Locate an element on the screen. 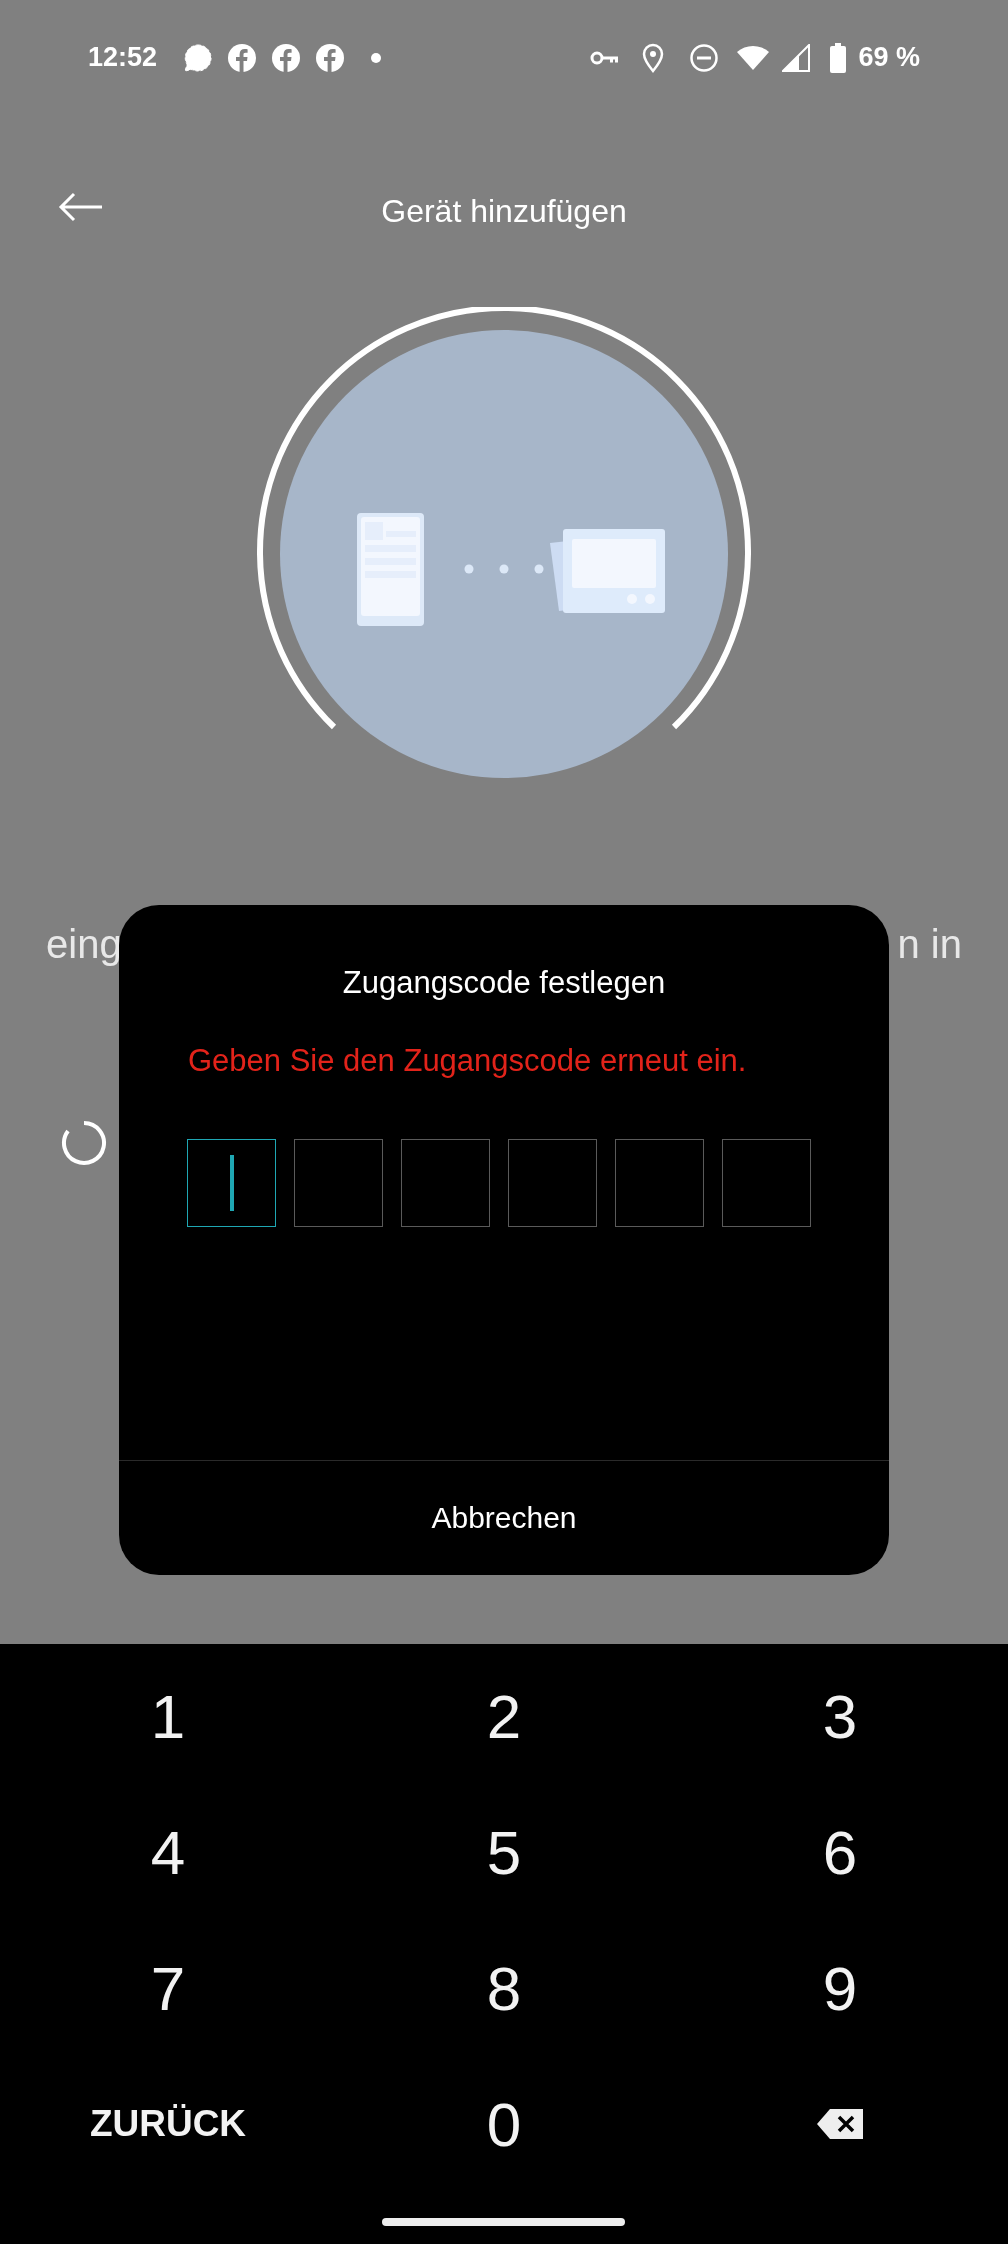 The image size is (1008, 2244). battery-icon is located at coordinates (838, 57).